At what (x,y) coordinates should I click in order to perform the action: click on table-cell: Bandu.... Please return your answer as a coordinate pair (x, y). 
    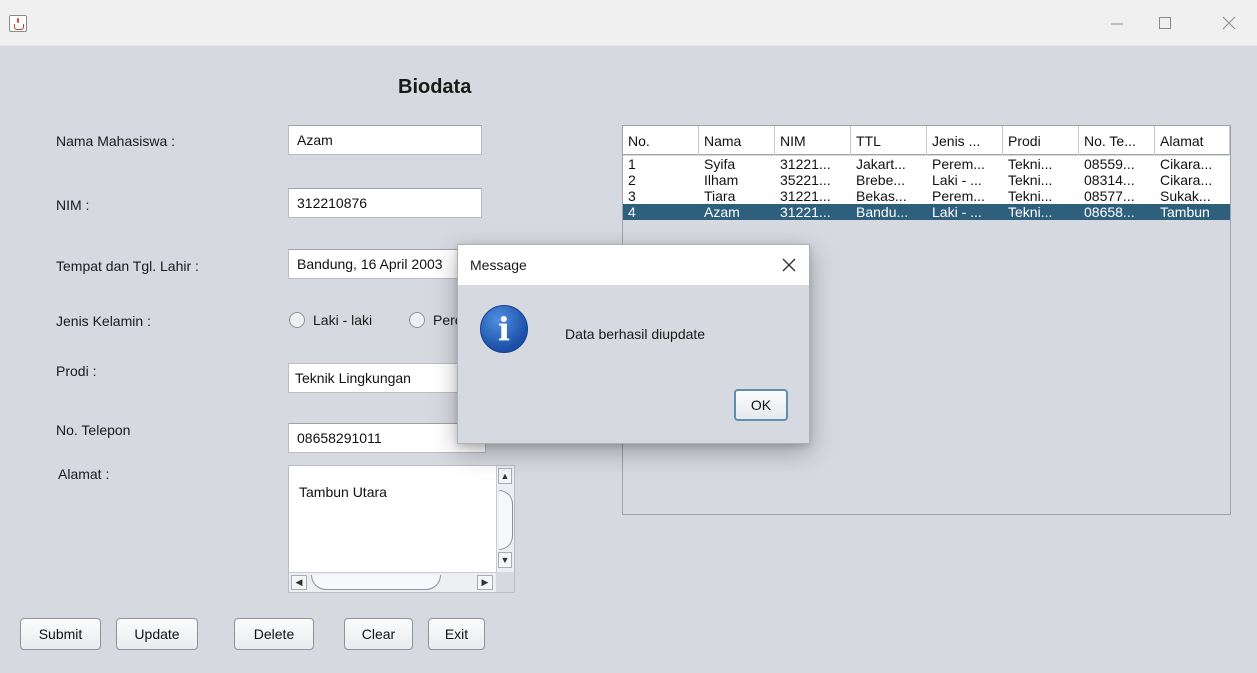
    Looking at the image, I should click on (889, 212).